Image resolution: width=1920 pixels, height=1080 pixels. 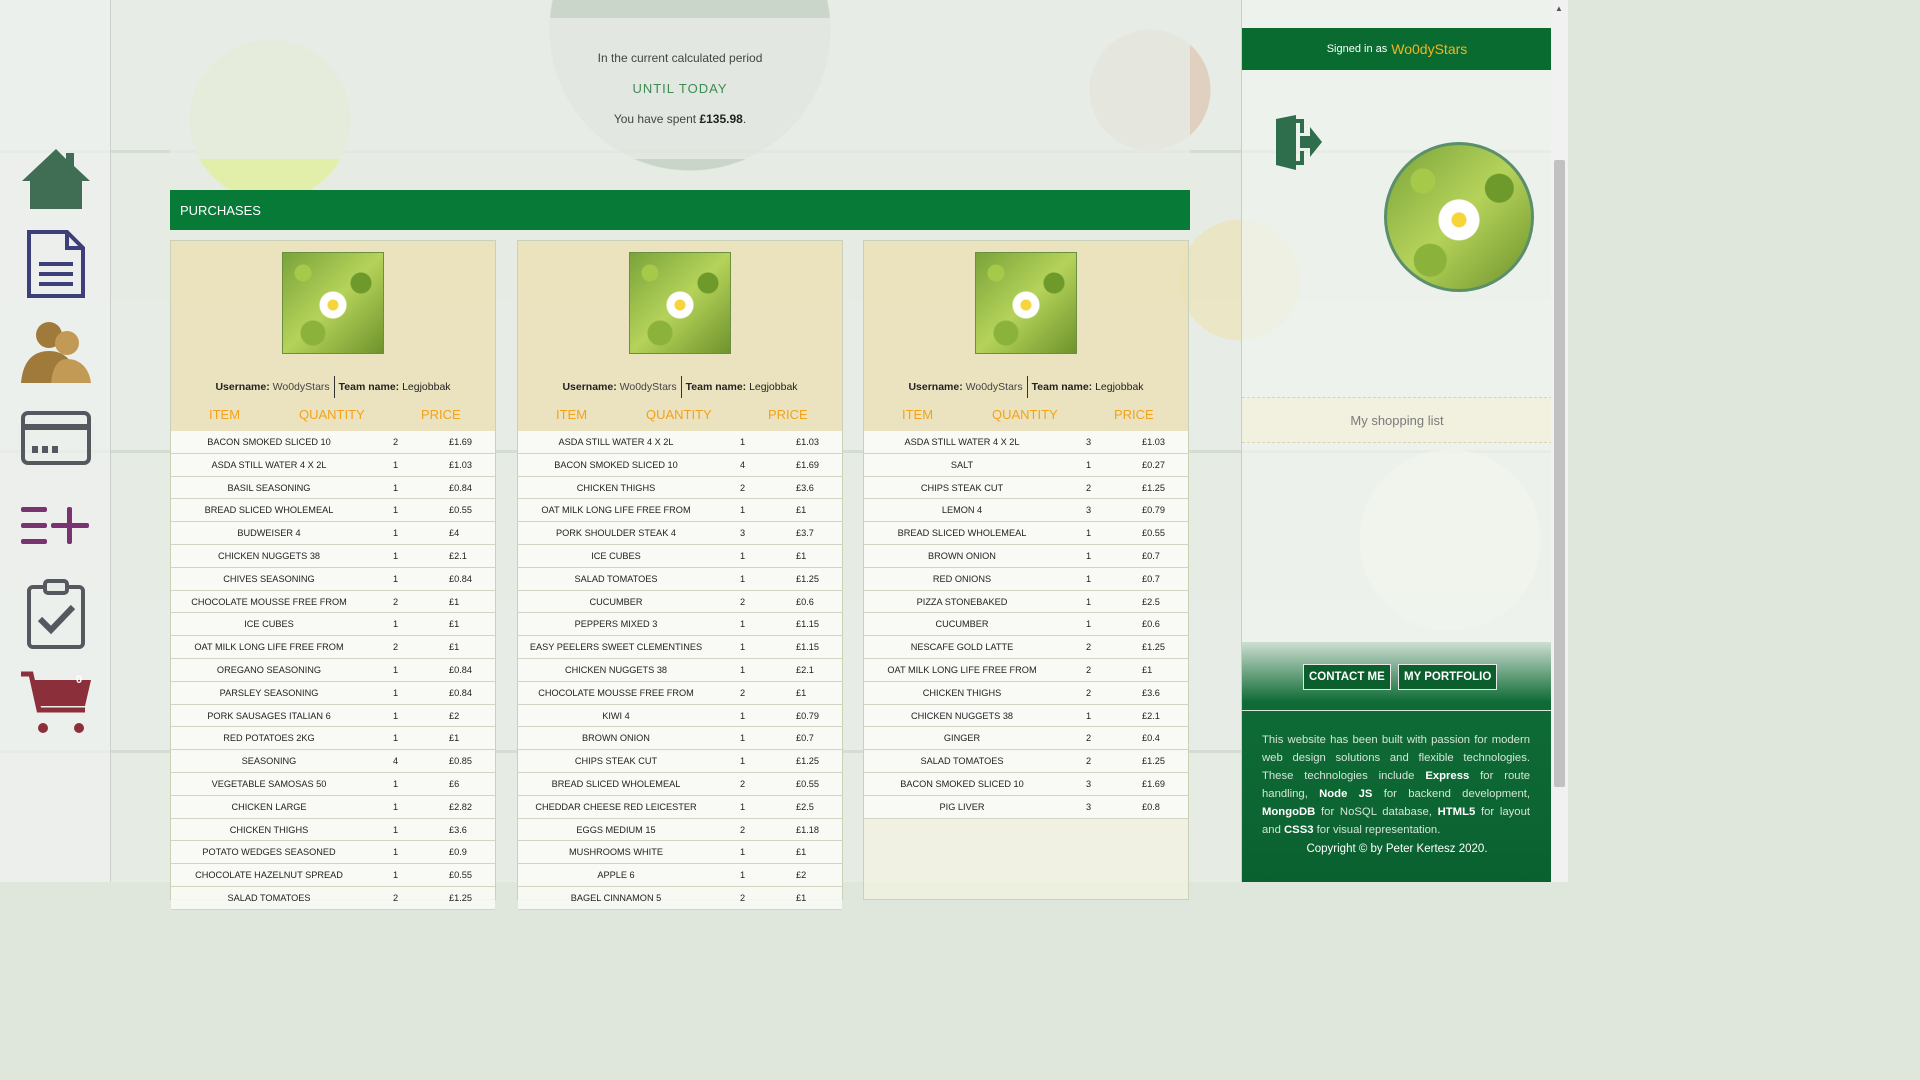 I want to click on copyright-text: Copyright © by Peter Kertesz 2020., so click(x=1397, y=849).